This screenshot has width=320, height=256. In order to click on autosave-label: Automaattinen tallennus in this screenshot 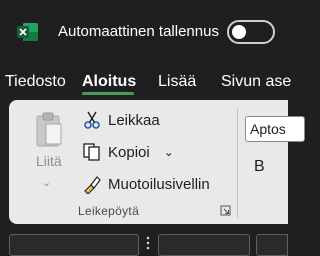, I will do `click(138, 31)`.